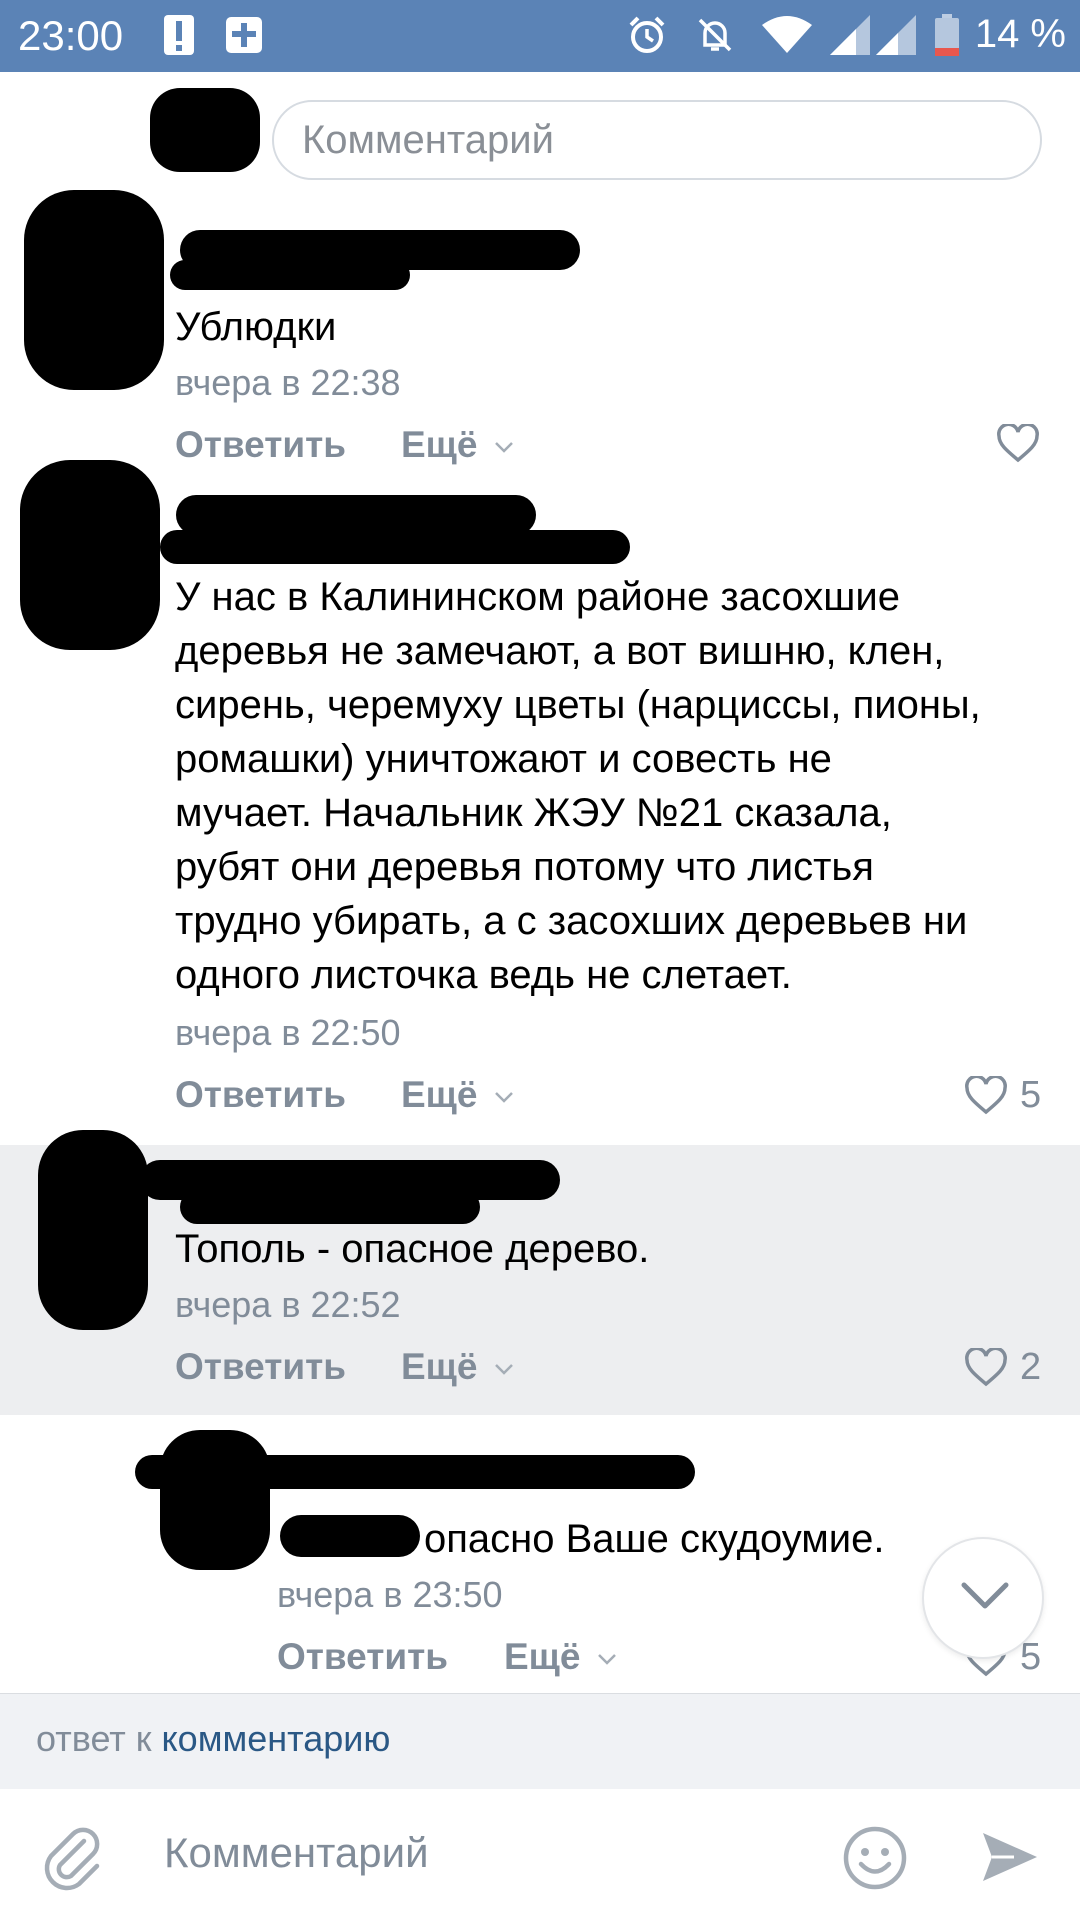  I want to click on like-count: 2, so click(1031, 1367).